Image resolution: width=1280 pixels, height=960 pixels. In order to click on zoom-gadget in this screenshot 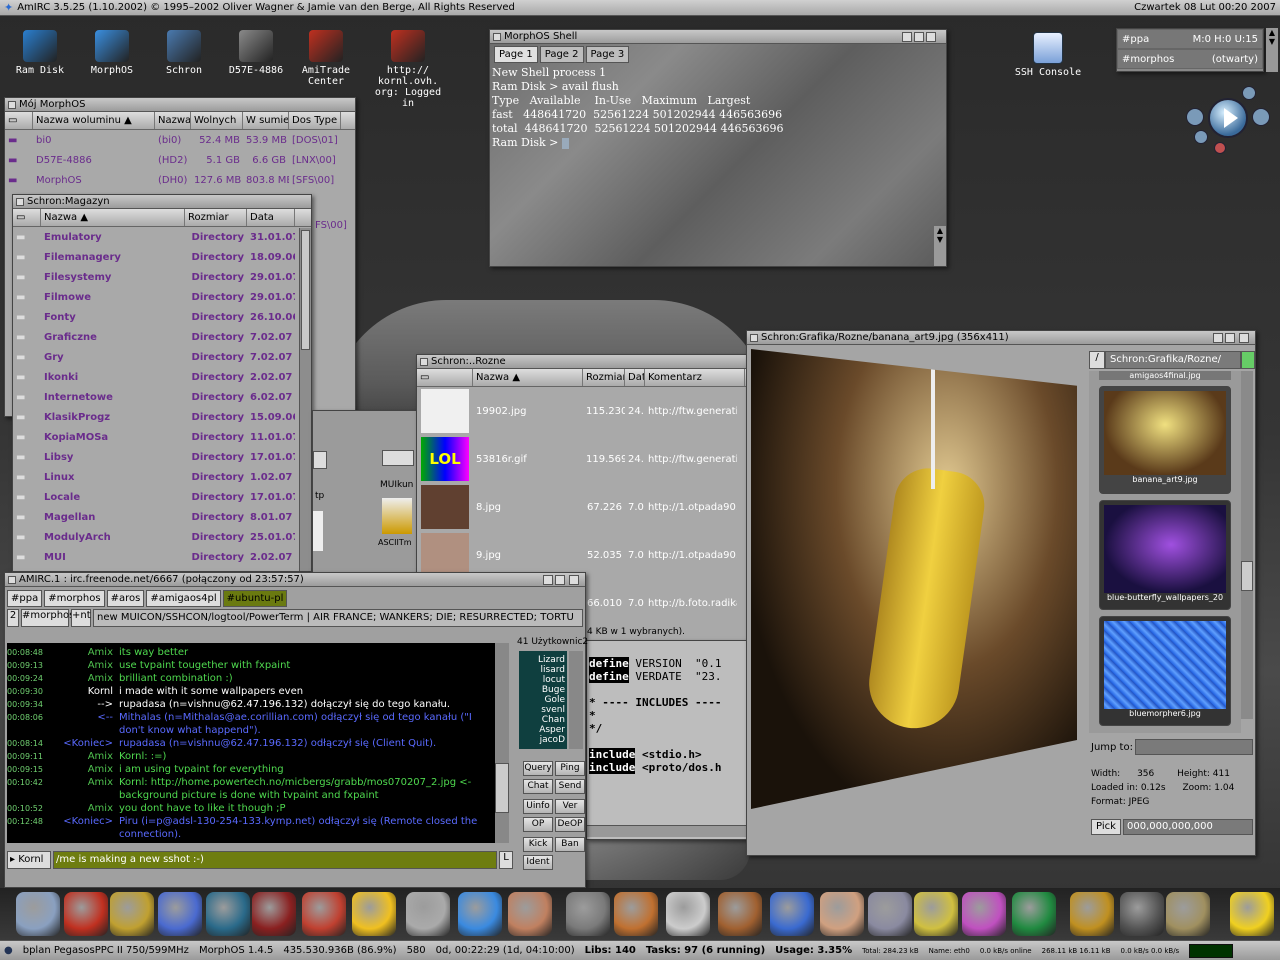, I will do `click(1218, 338)`.